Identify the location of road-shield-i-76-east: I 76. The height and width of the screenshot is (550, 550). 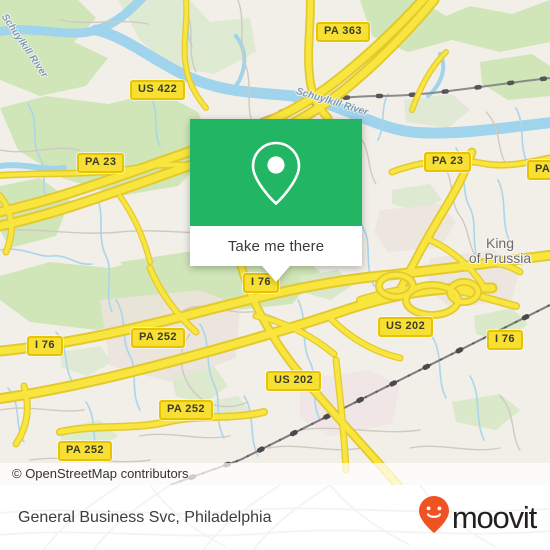
(505, 340).